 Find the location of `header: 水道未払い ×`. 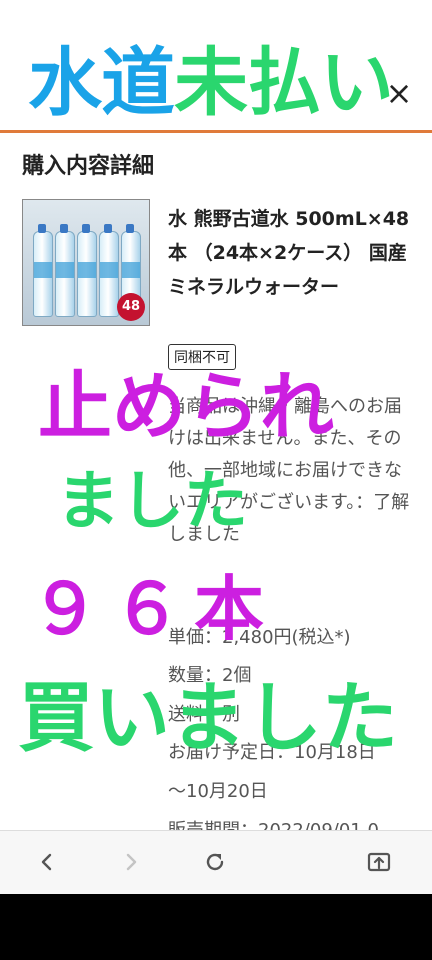

header: 水道未払い × is located at coordinates (216, 66).